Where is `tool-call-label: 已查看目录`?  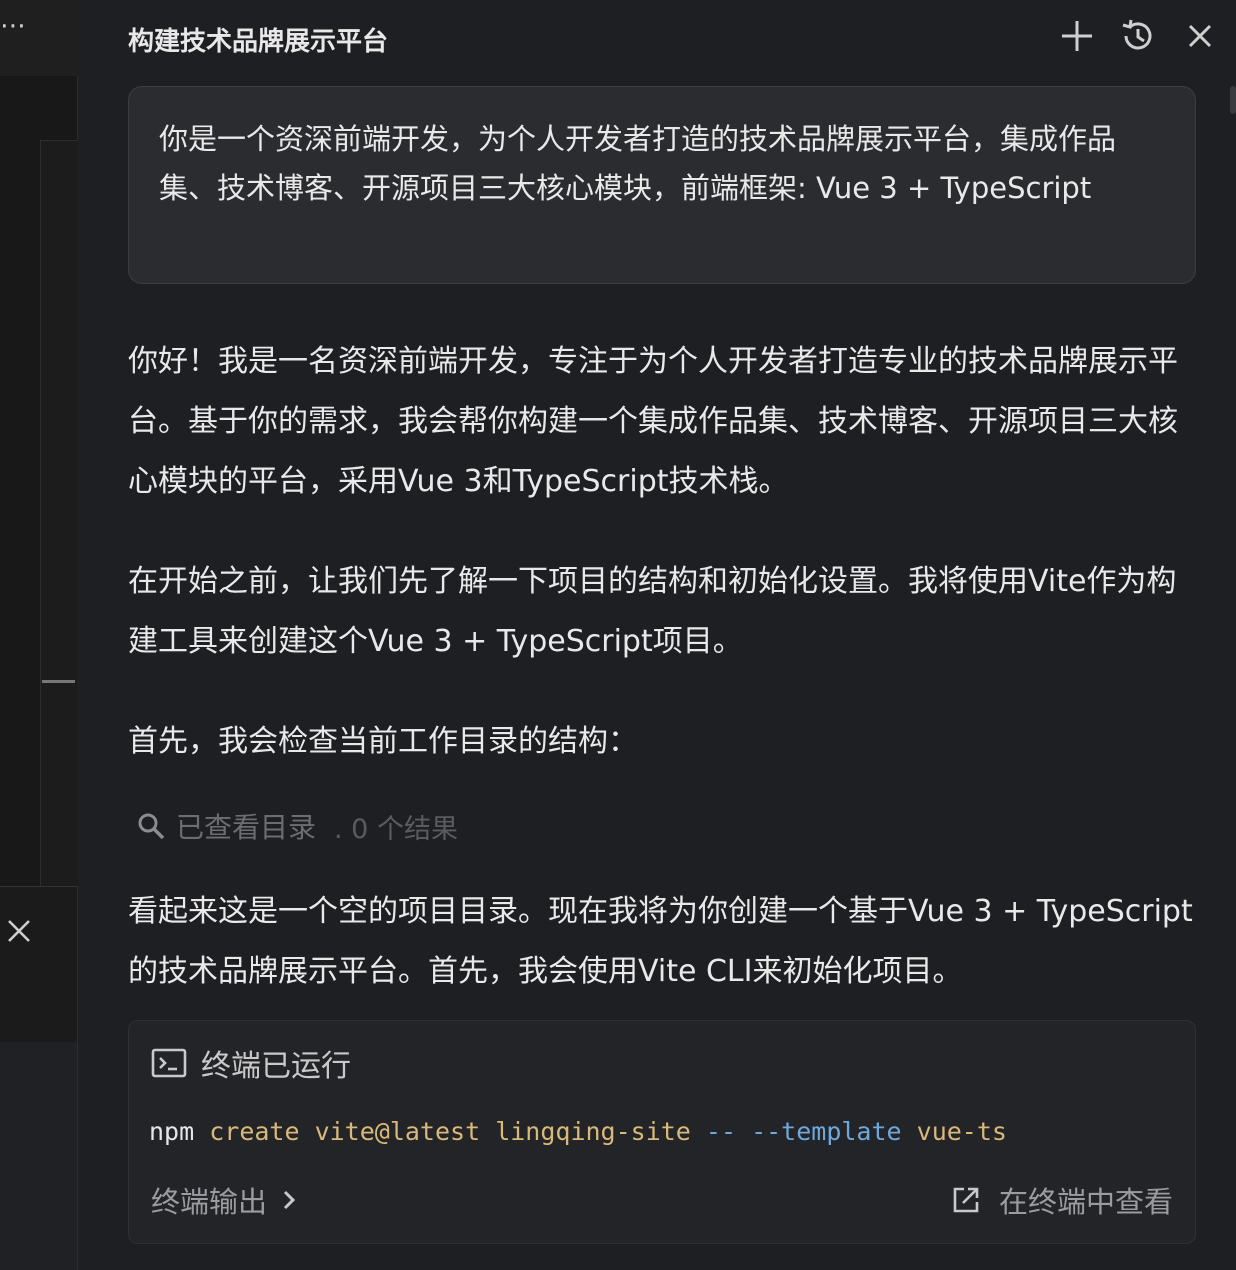
tool-call-label: 已查看目录 is located at coordinates (246, 827).